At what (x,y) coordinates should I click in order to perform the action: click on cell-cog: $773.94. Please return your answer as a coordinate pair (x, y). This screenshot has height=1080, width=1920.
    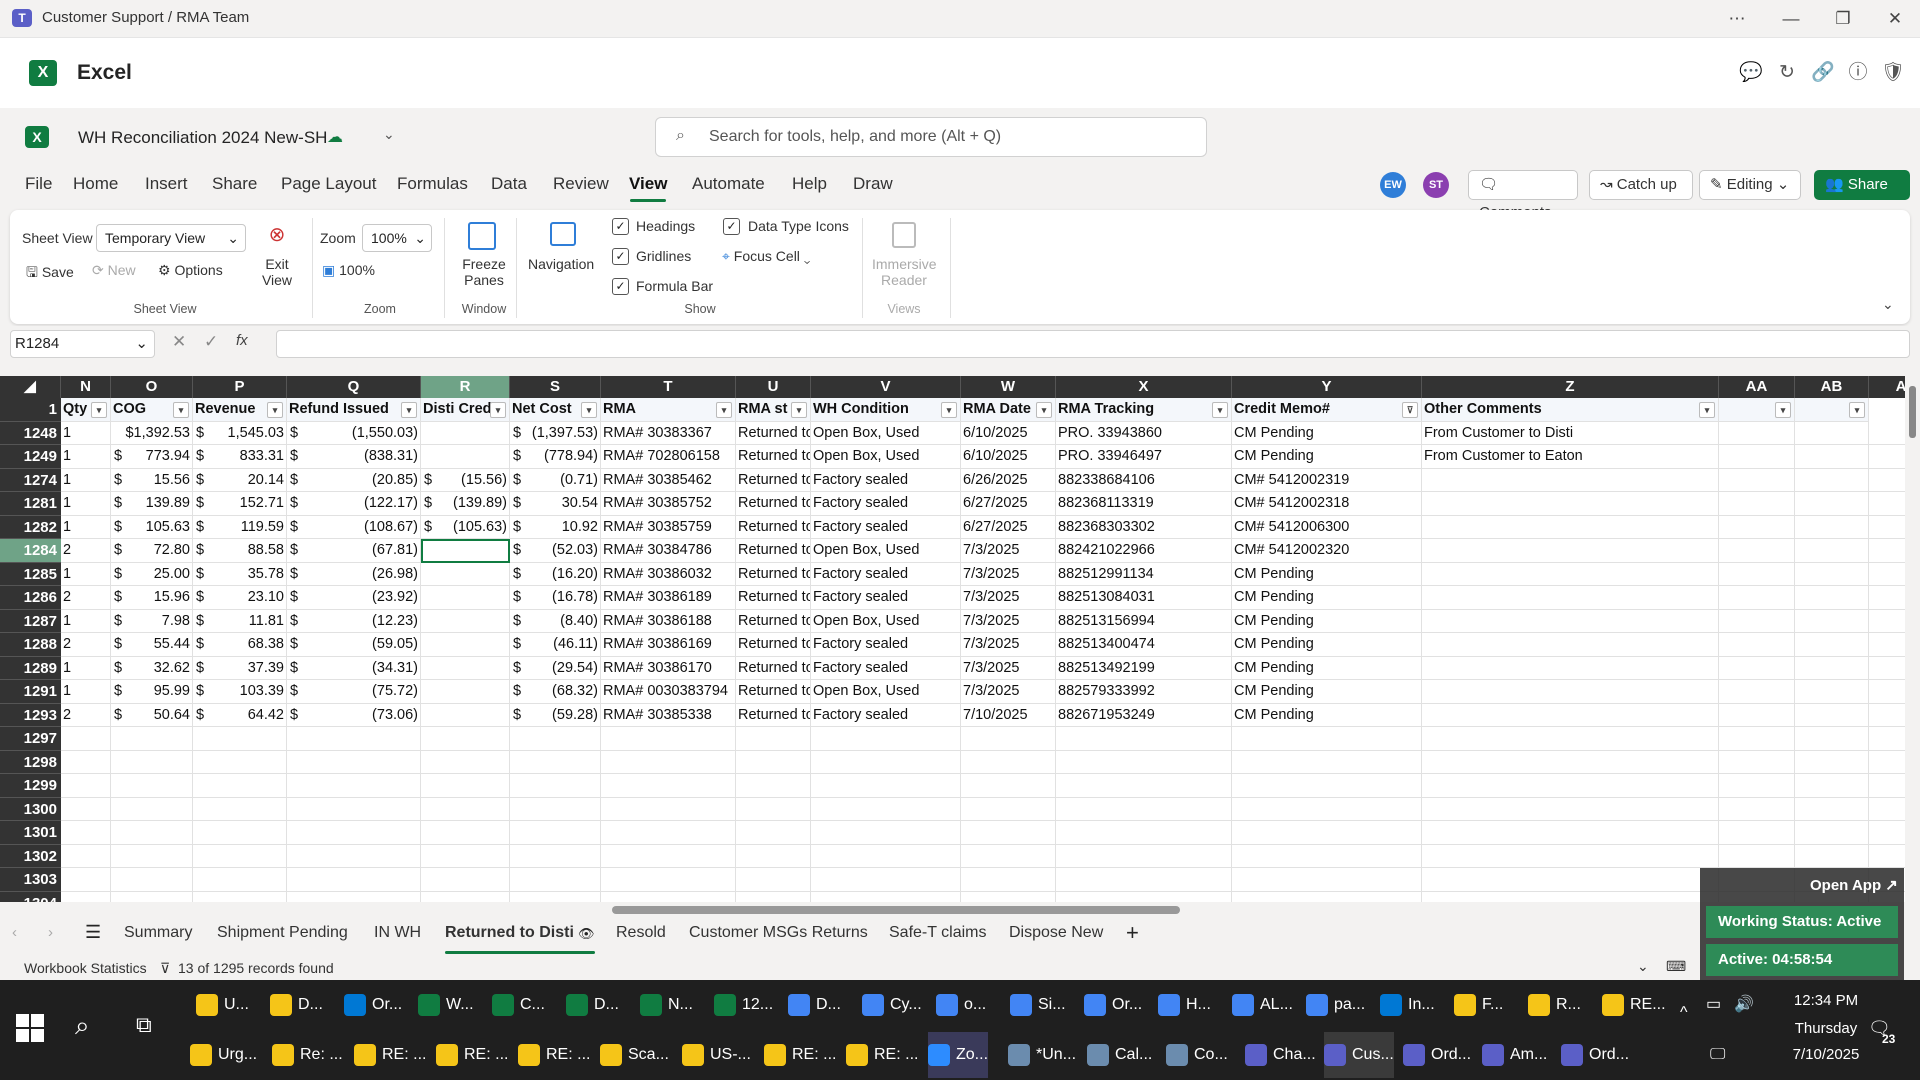
    Looking at the image, I should click on (152, 457).